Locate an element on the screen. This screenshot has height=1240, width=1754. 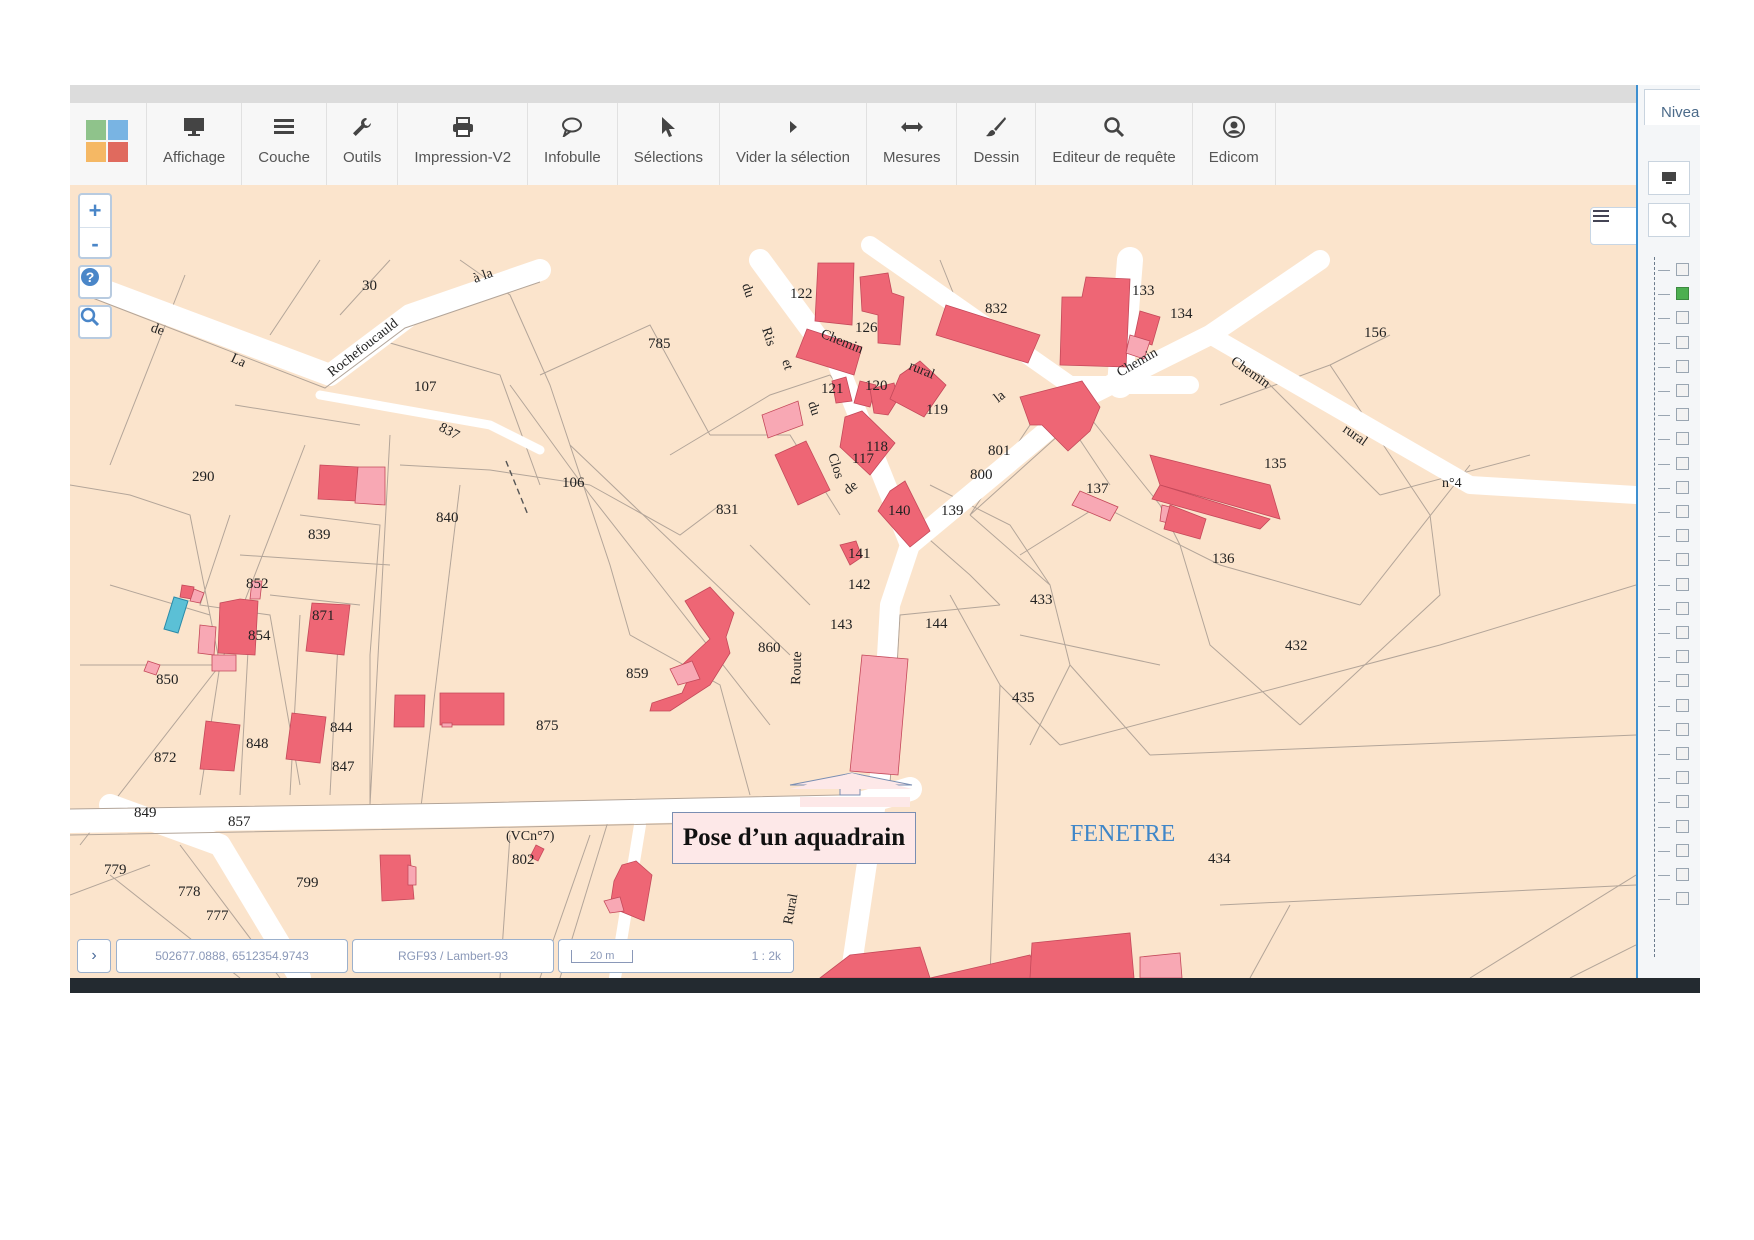
tool-outils-button: Outils is located at coordinates (361, 144).